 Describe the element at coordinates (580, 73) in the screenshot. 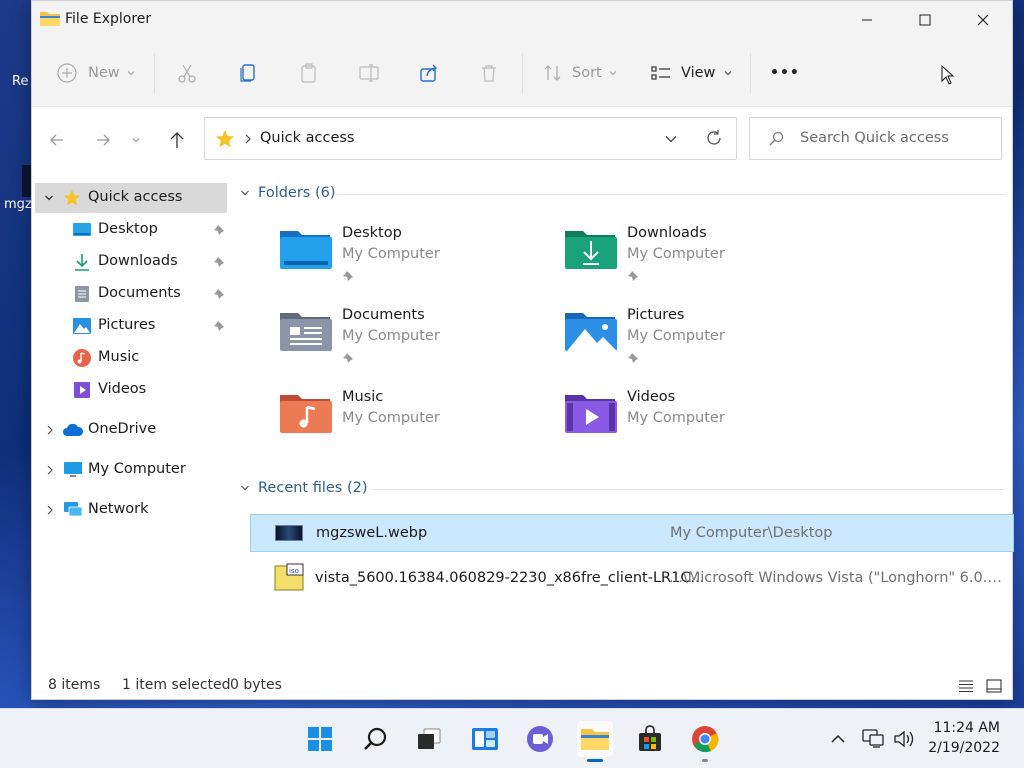

I see `sort-button: Sort` at that location.